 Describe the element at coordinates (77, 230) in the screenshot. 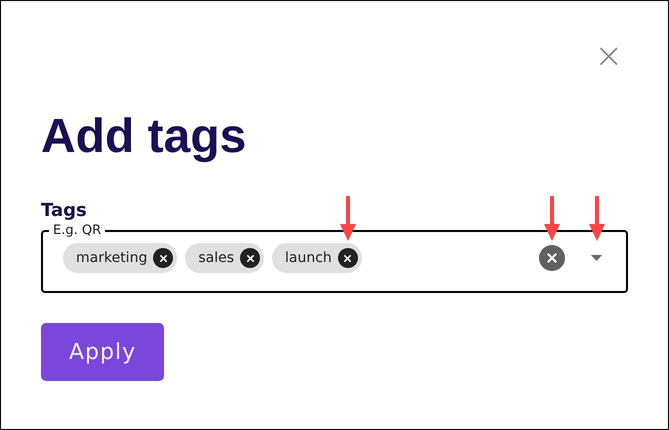

I see `field-placeholder: E.g. QR` at that location.